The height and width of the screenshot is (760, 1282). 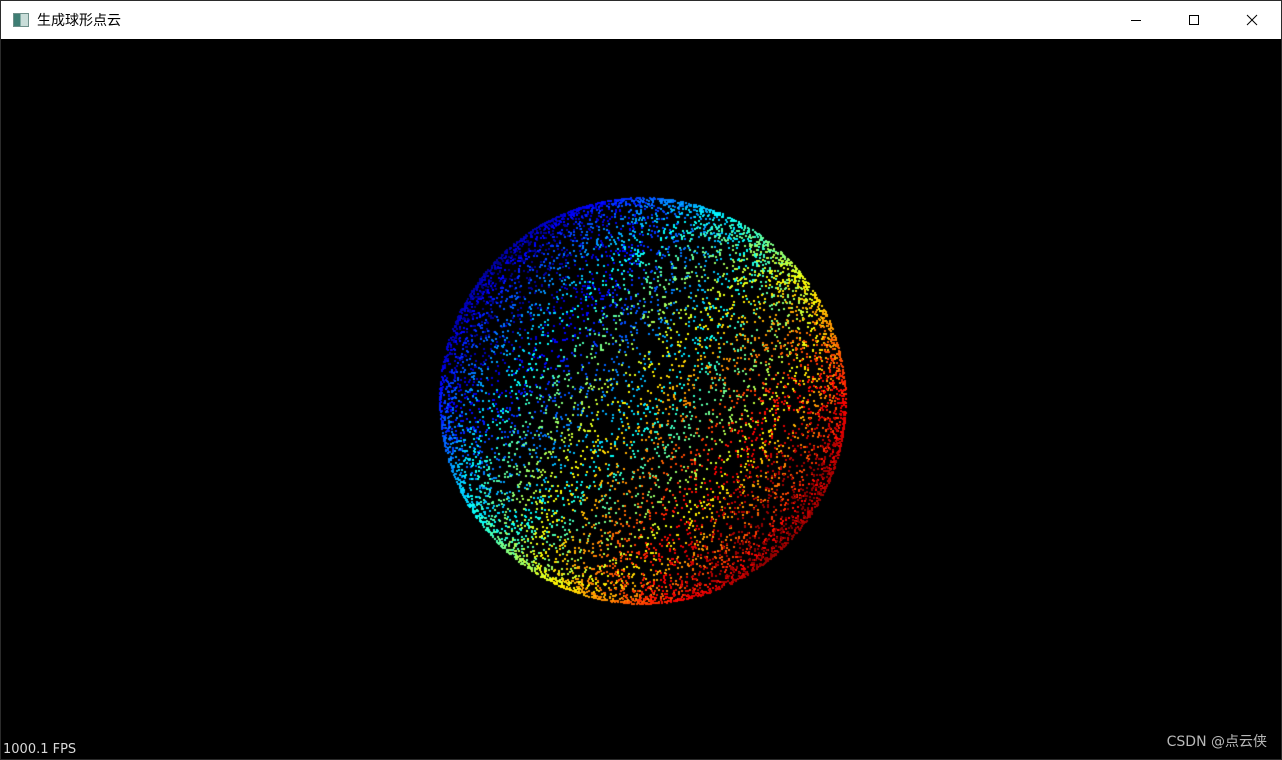 What do you see at coordinates (1216, 742) in the screenshot?
I see `watermark: CSDN @点云侠` at bounding box center [1216, 742].